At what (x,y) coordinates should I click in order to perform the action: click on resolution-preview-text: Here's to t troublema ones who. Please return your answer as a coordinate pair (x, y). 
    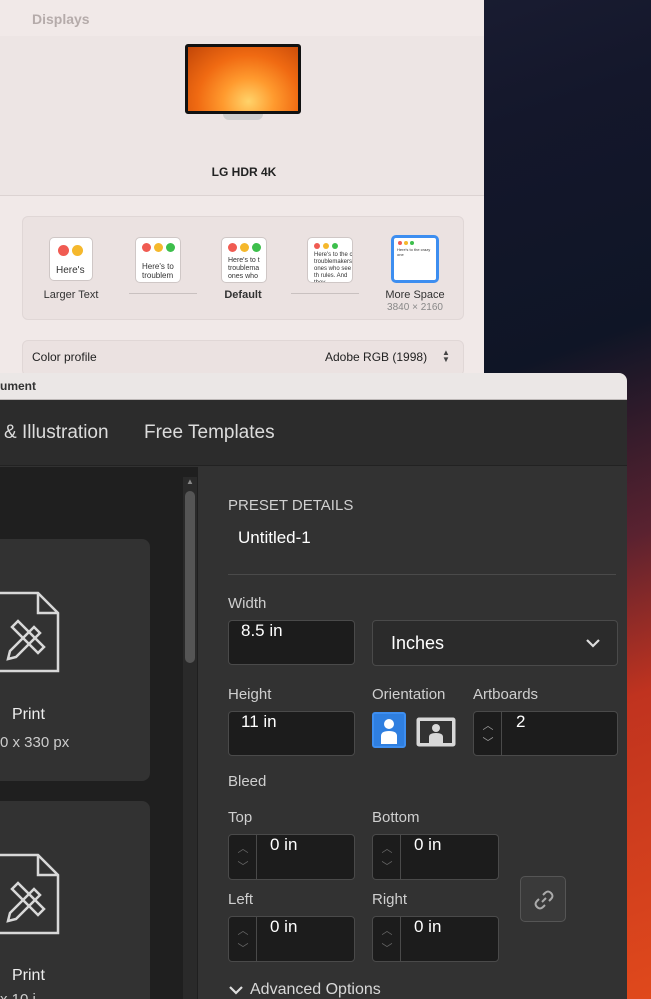
    Looking at the image, I should click on (244, 268).